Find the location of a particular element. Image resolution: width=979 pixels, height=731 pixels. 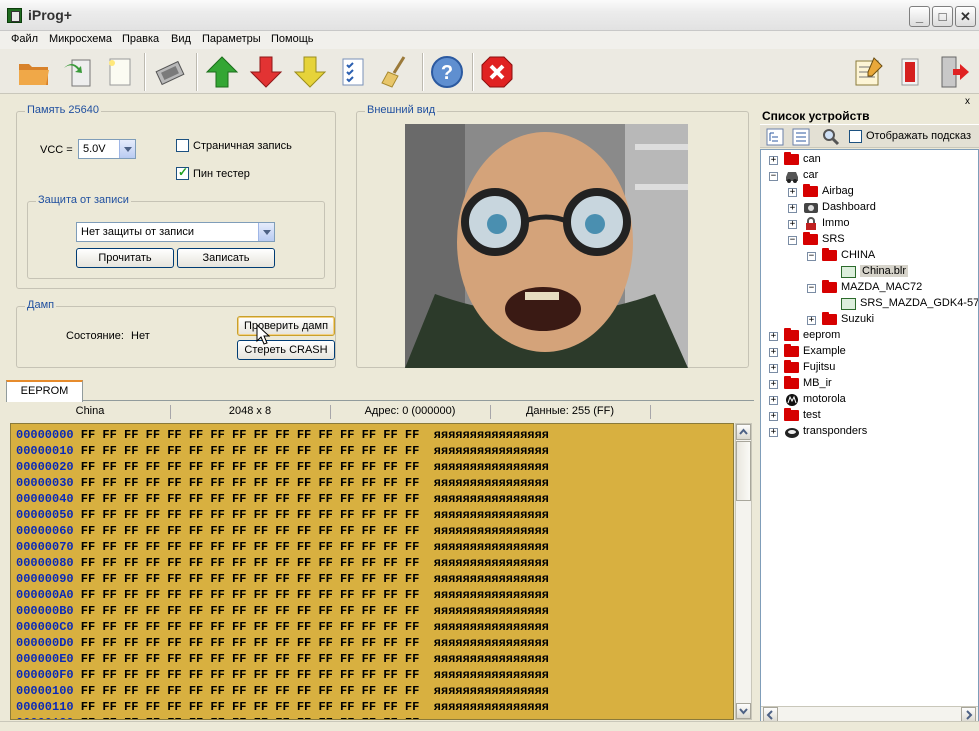

tree-node-srs: − SRS is located at coordinates (868, 240).